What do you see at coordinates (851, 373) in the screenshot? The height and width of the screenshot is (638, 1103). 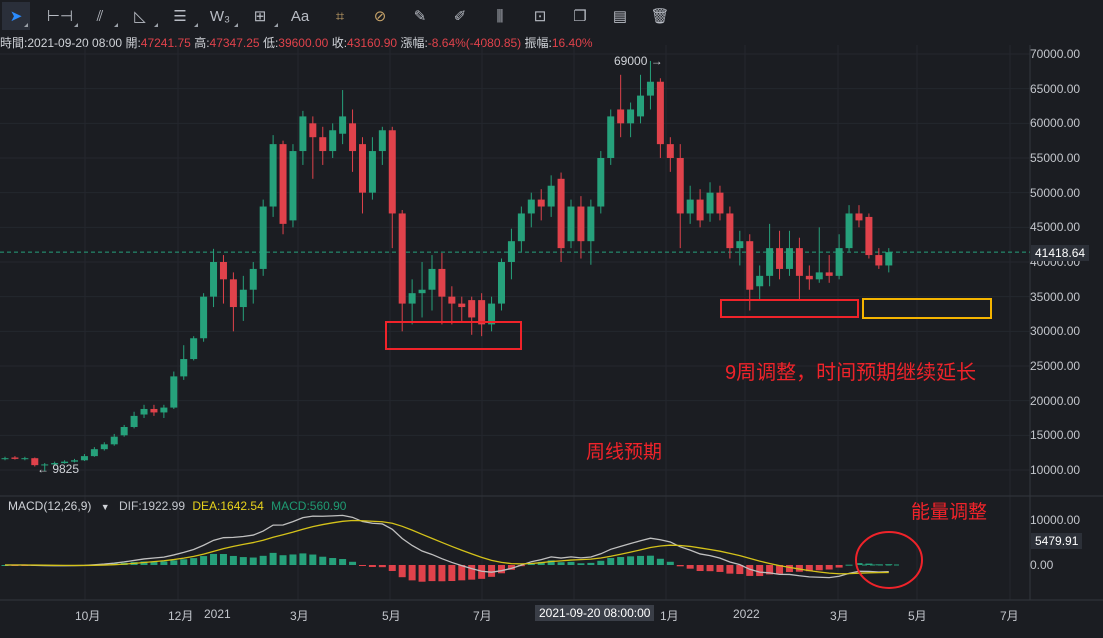 I see `annotation-nine-week-adjust: 9周调整，时间预期继续延长` at bounding box center [851, 373].